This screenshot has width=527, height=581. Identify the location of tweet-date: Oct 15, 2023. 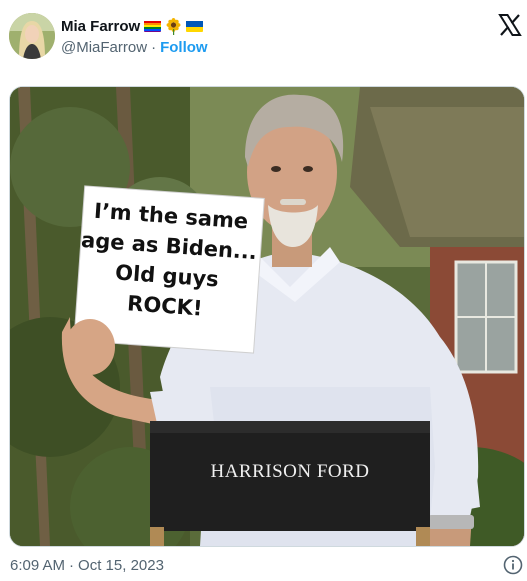
(121, 565).